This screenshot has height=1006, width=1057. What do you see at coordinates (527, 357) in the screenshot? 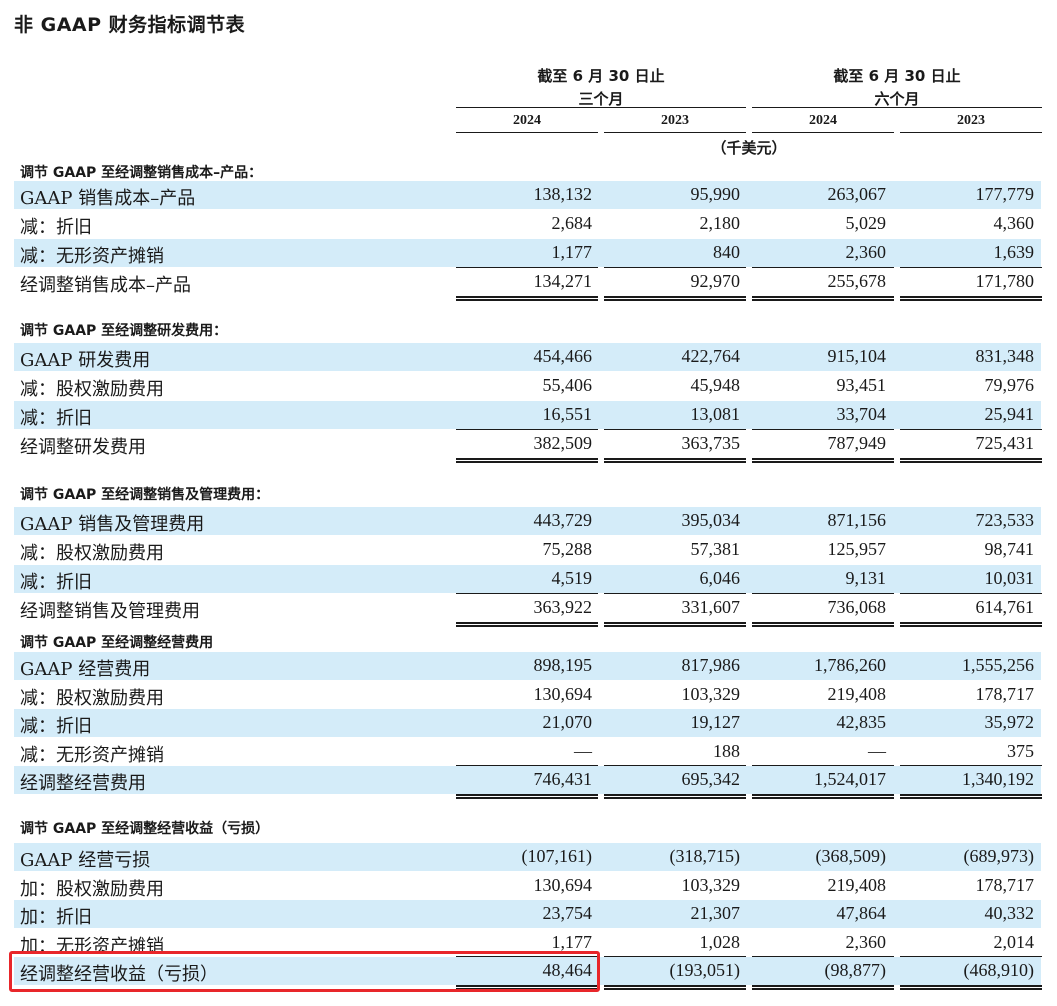
I see `table-row: GAAP 研发费用 454,466 422,764 915,104 831,348` at bounding box center [527, 357].